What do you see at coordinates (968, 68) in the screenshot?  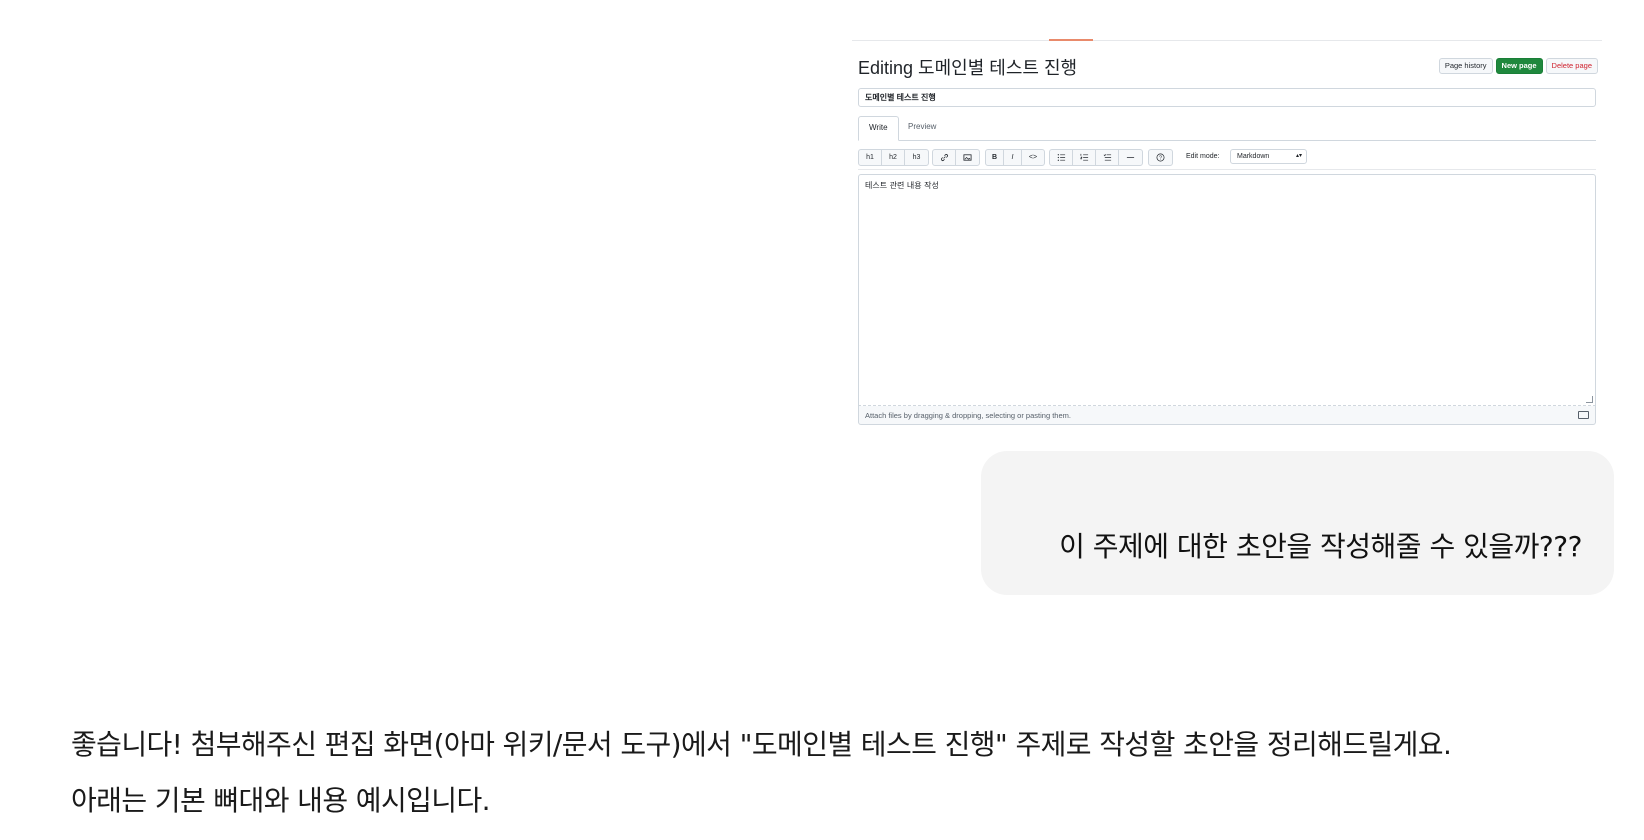 I see `page-title: Editing 도메인별 테스트 진행` at bounding box center [968, 68].